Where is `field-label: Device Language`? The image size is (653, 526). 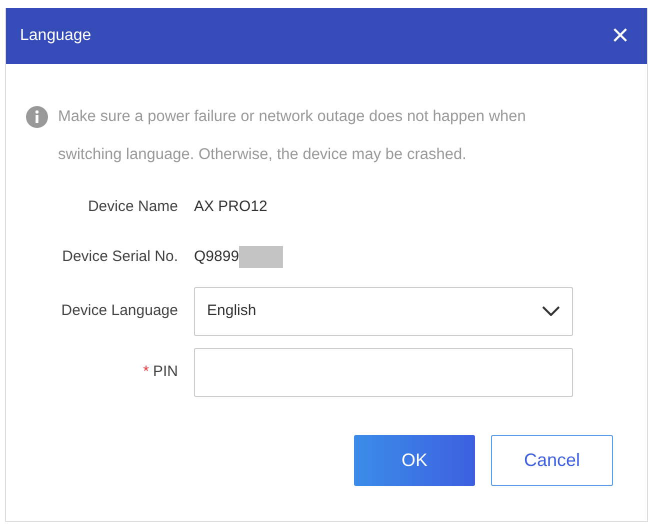 field-label: Device Language is located at coordinates (119, 310).